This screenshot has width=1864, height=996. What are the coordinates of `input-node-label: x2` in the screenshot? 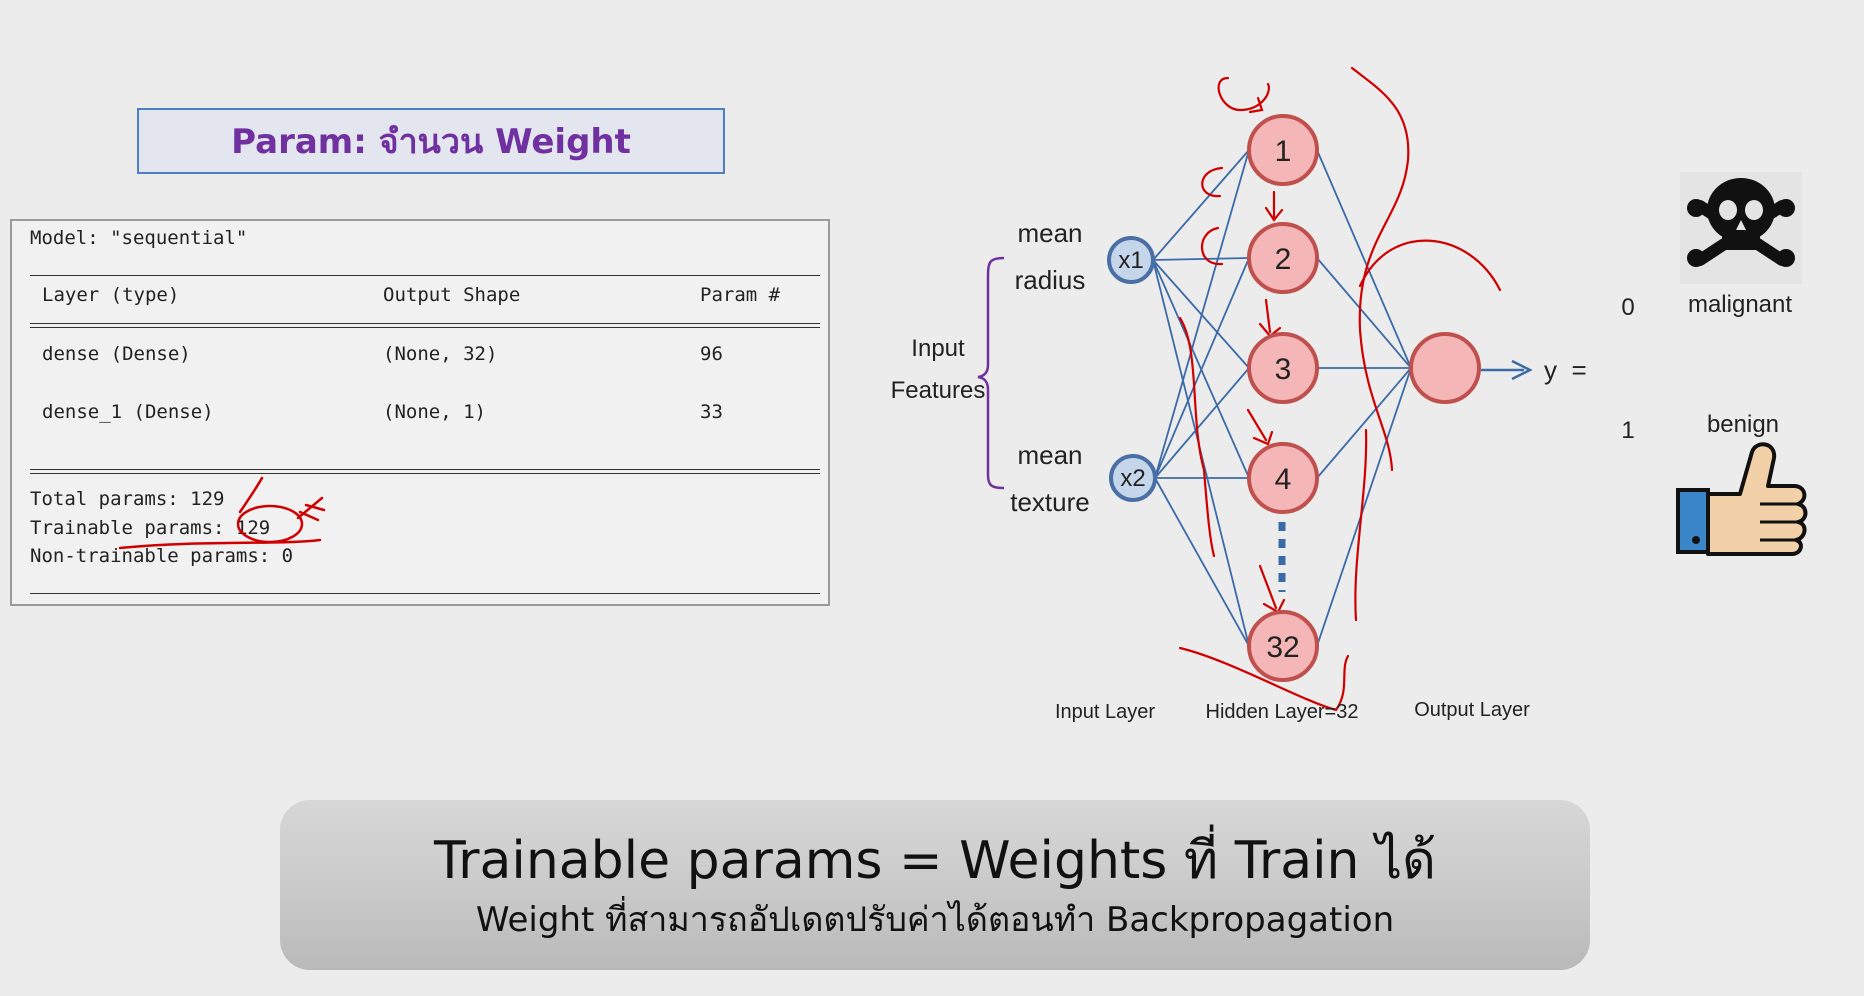 It's located at (1132, 478).